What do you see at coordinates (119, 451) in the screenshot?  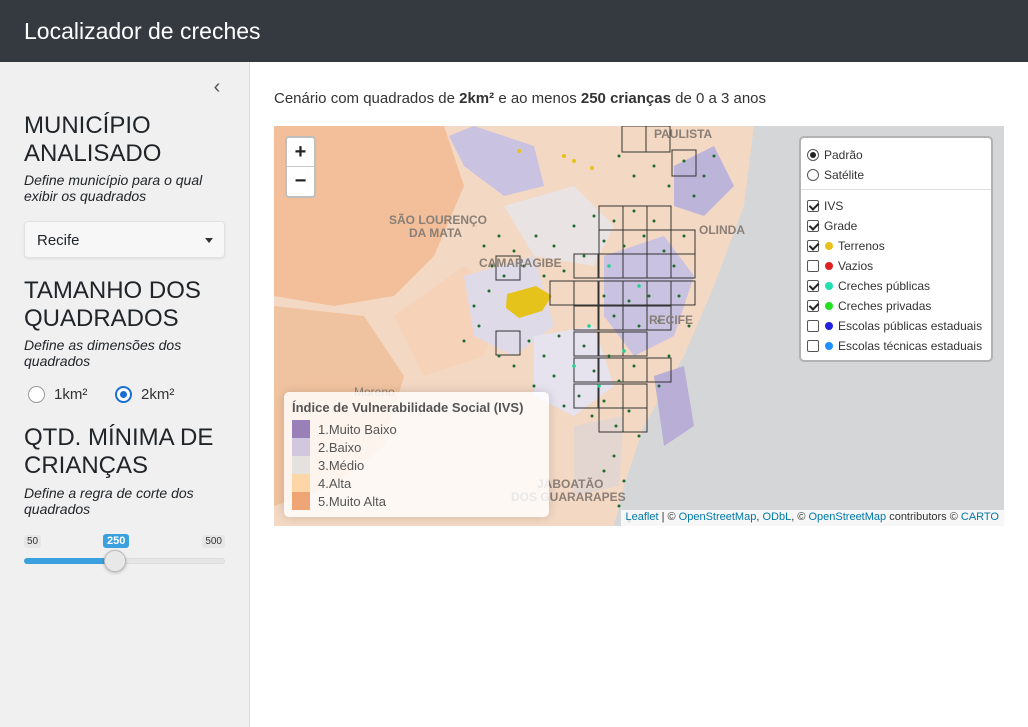 I see `qtd-title: QTD. MÍNIMA DE CRIANÇAS` at bounding box center [119, 451].